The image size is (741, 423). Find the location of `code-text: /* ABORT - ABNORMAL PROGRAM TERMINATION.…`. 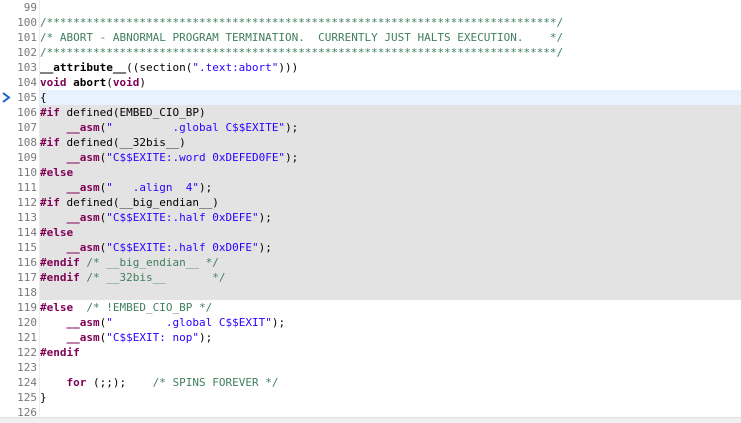

code-text: /* ABORT - ABNORMAL PROGRAM TERMINATION.… is located at coordinates (390, 37).